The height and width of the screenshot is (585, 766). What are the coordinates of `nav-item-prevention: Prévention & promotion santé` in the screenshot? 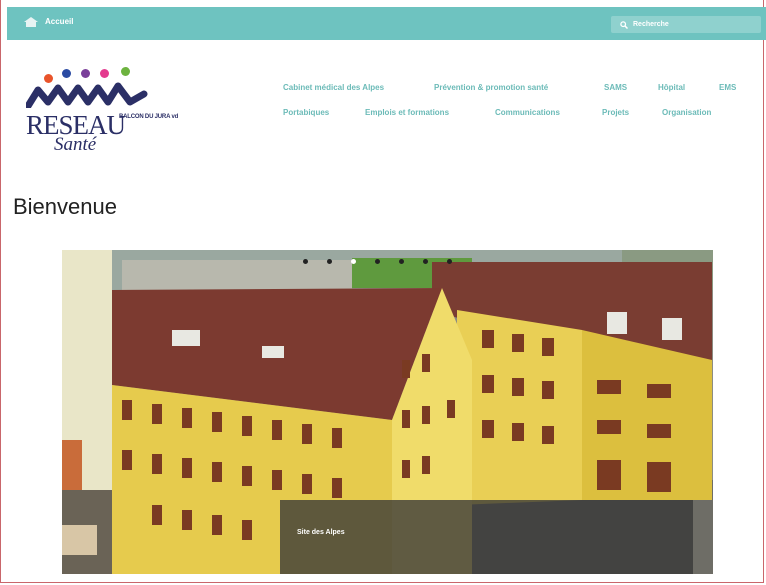 It's located at (491, 87).